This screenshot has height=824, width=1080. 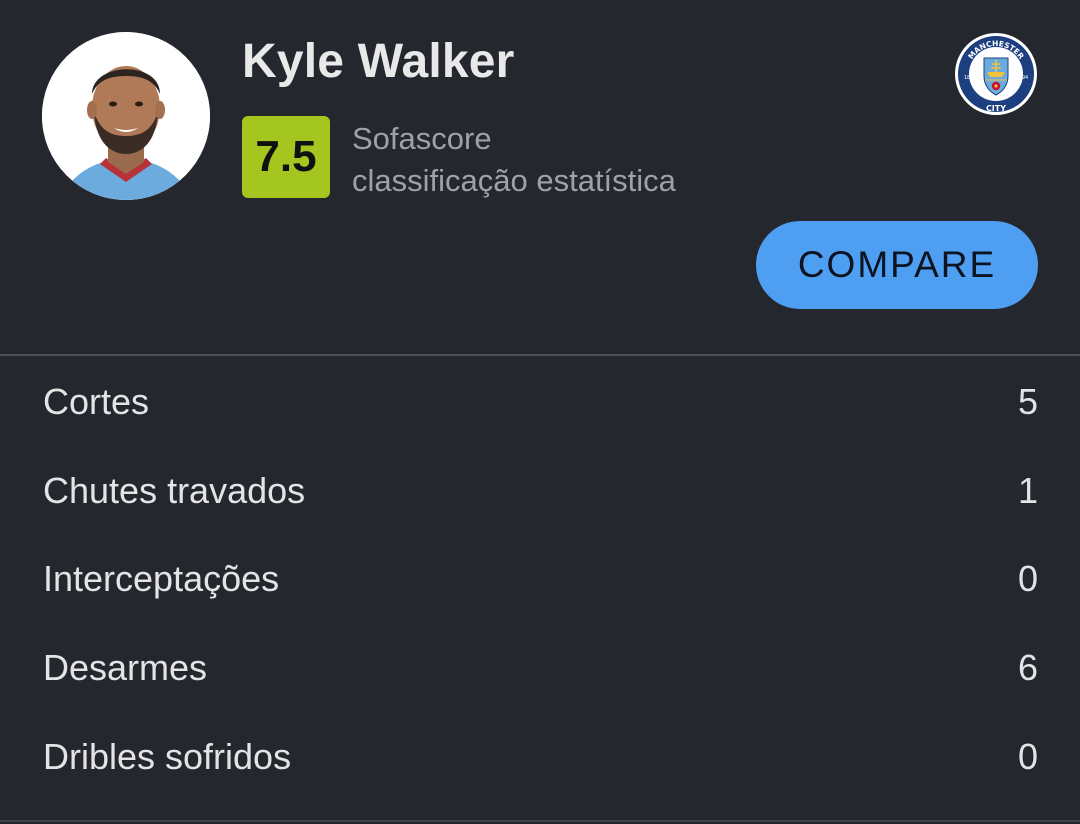 I want to click on player-avatar, so click(x=126, y=116).